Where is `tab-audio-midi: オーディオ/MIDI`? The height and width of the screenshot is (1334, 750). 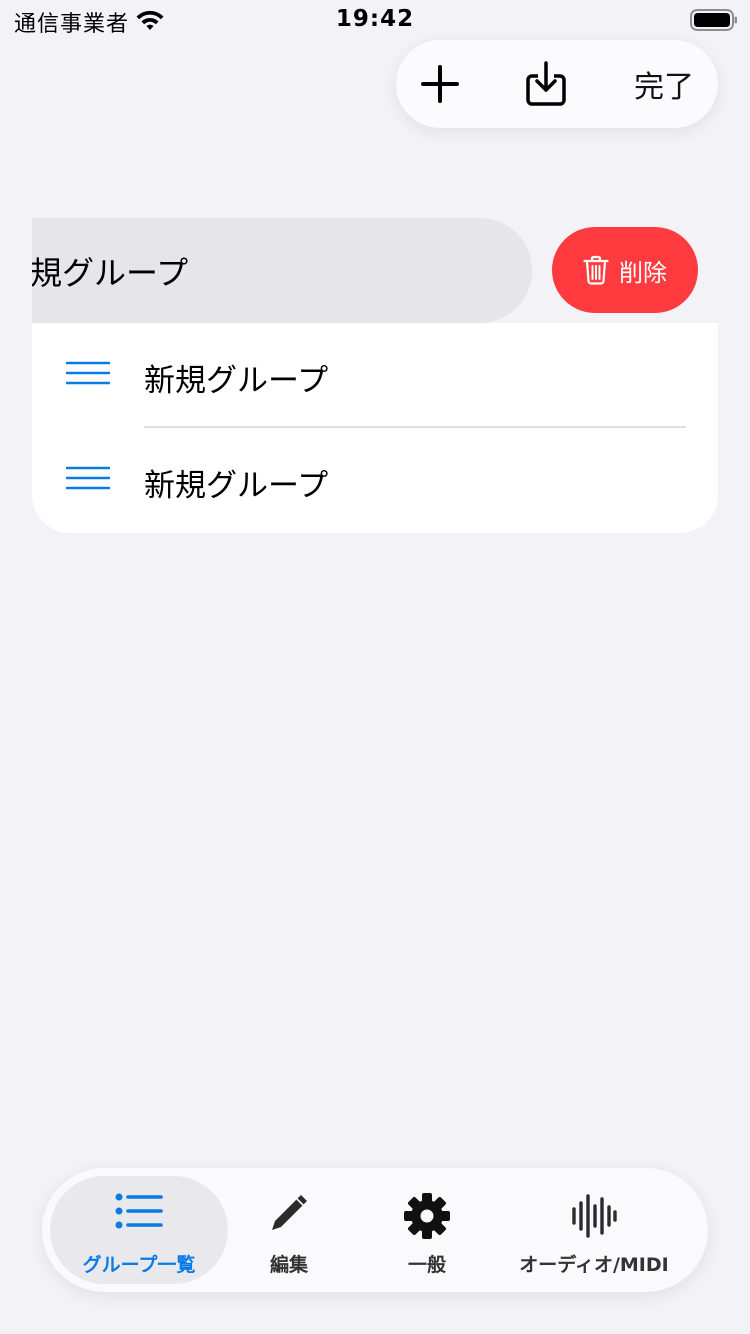
tab-audio-midi: オーディオ/MIDI is located at coordinates (594, 1230).